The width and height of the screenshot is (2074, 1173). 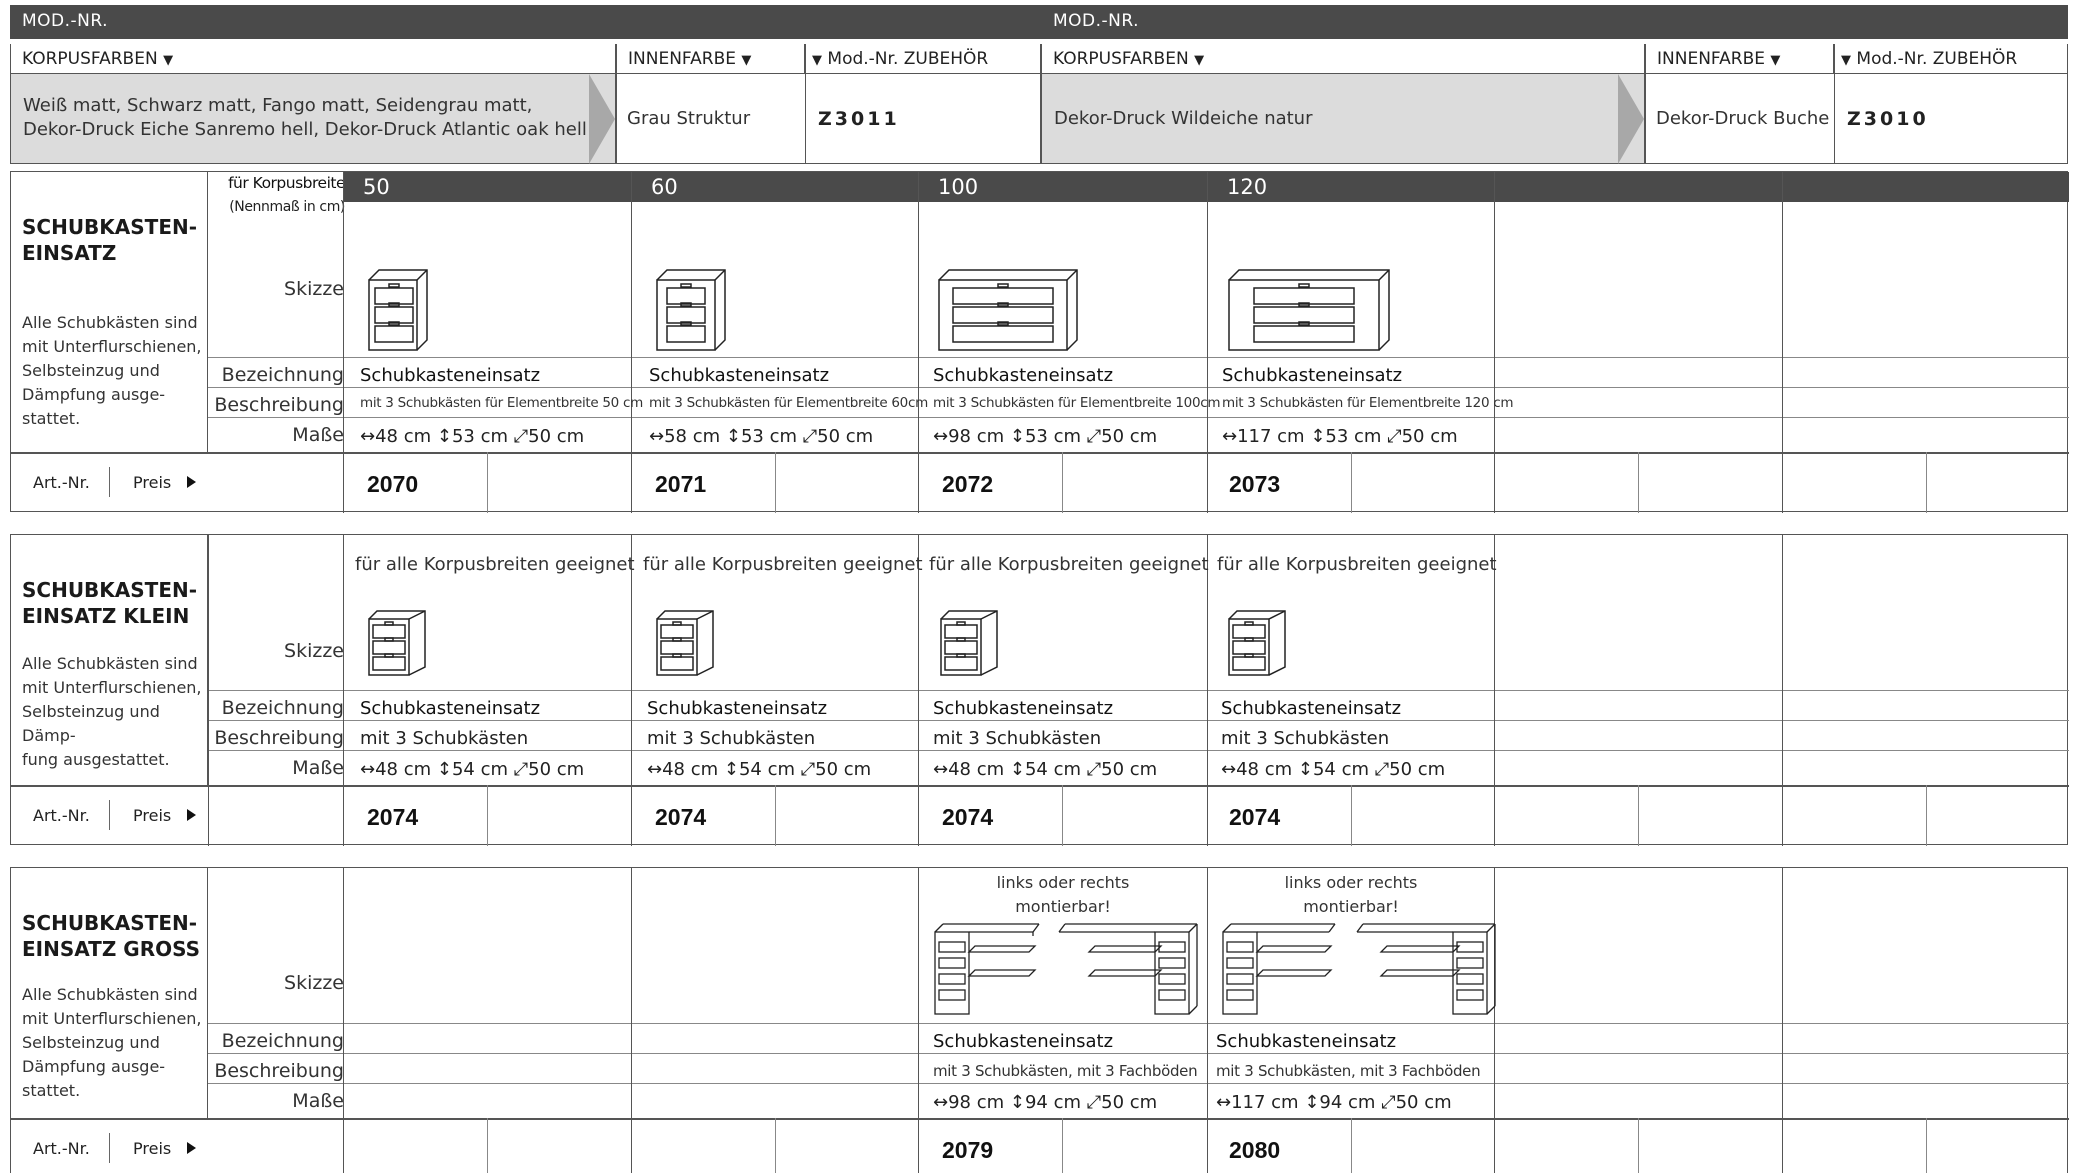 What do you see at coordinates (685, 436) in the screenshot?
I see `dim-width: ↔58 cm` at bounding box center [685, 436].